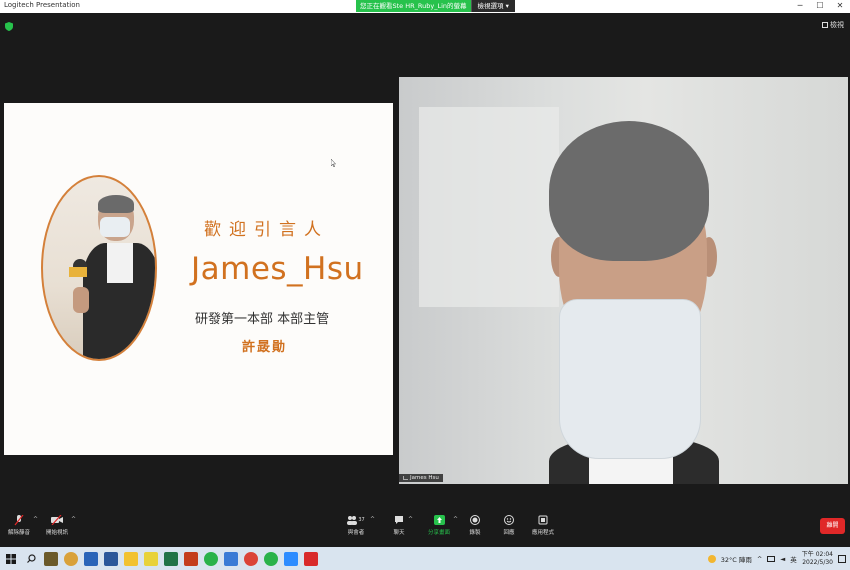 This screenshot has height=570, width=850. I want to click on unmute-button: 解除靜音 ^, so click(23, 525).